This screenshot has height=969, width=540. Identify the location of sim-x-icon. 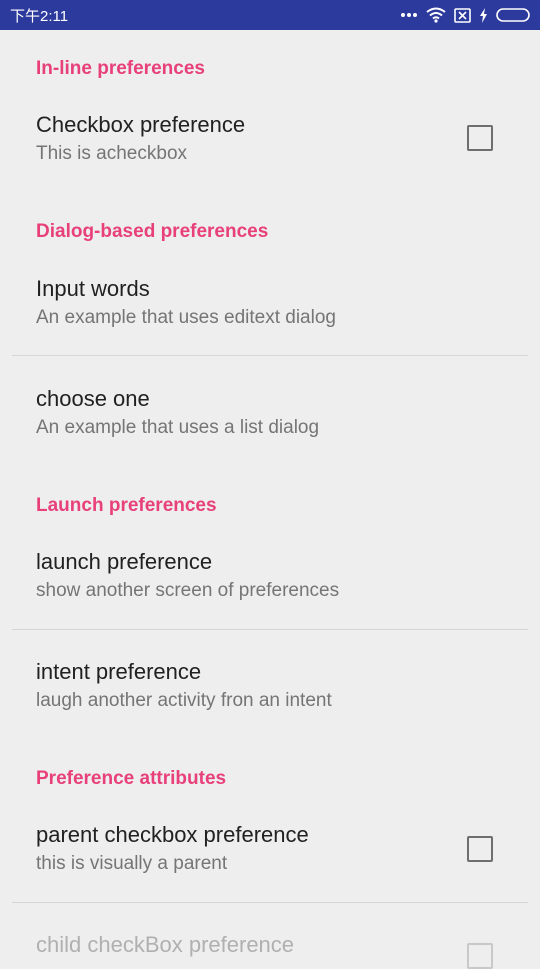
(462, 15).